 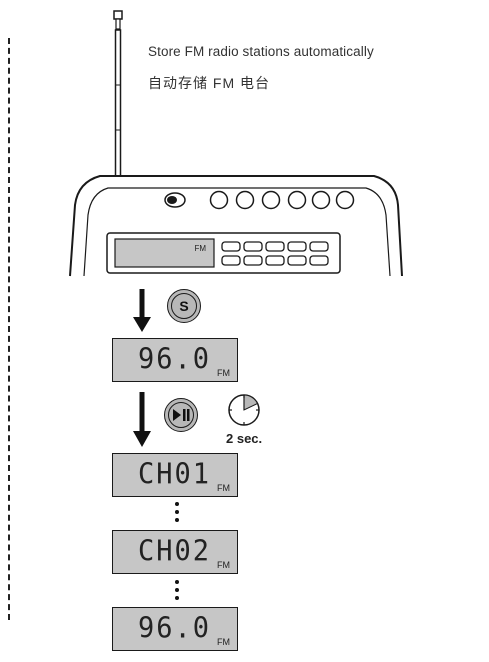 What do you see at coordinates (223, 253) in the screenshot?
I see `radio-front-panel: FM` at bounding box center [223, 253].